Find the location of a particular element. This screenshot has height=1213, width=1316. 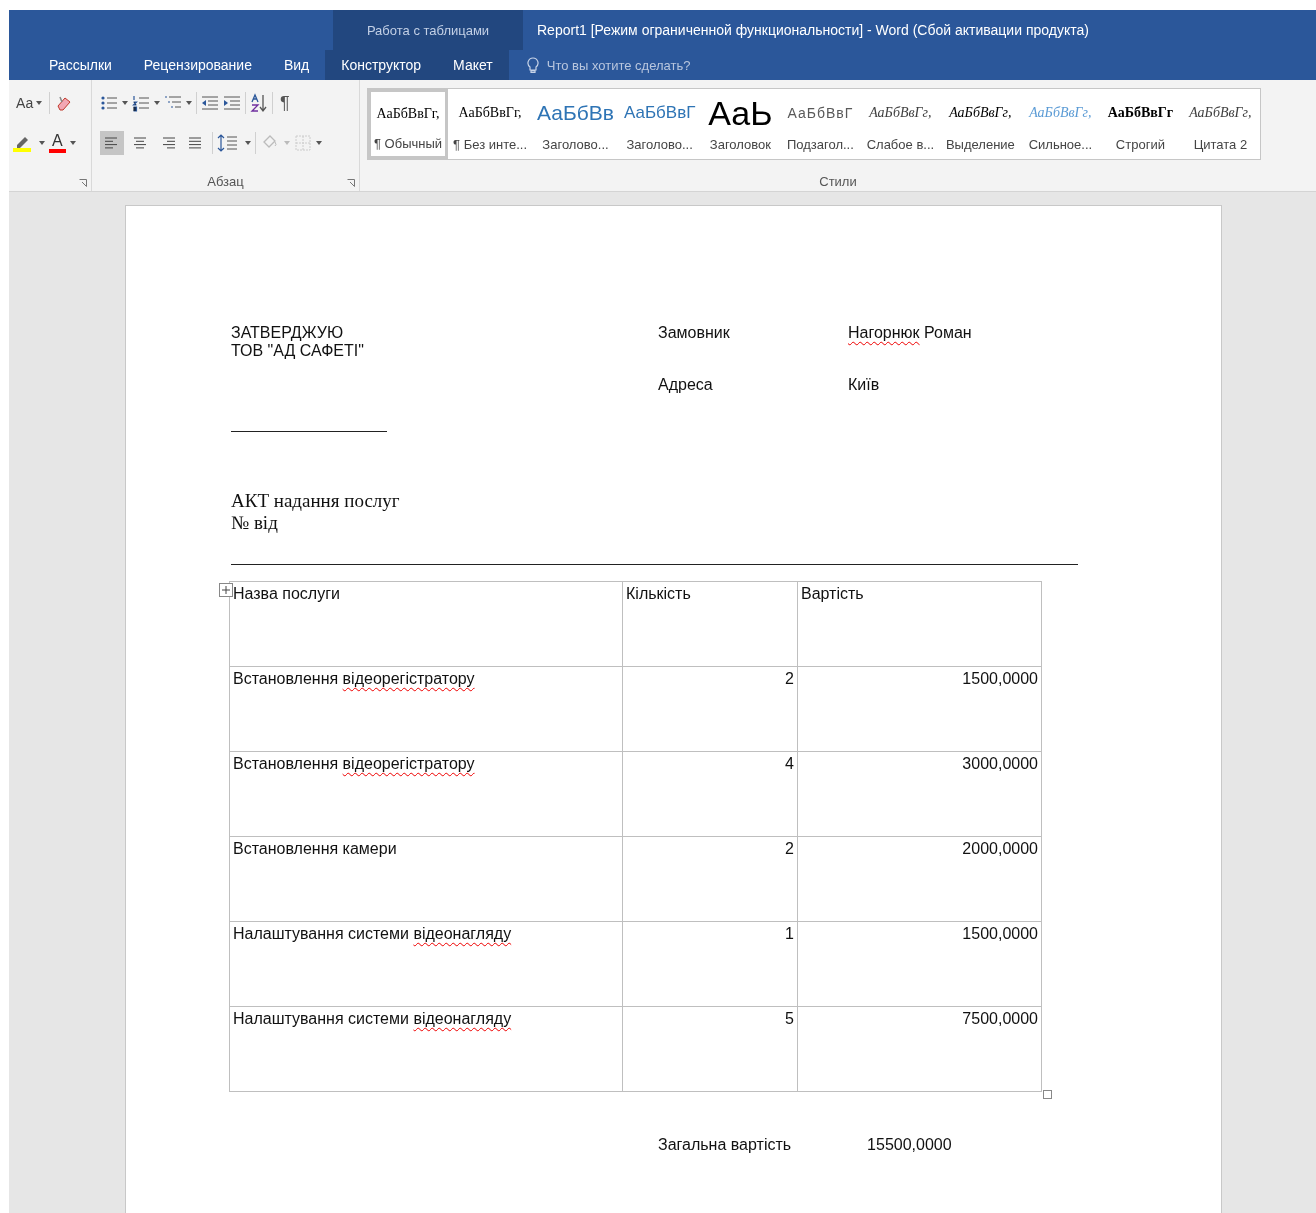

increase-indent-icon is located at coordinates (232, 103).